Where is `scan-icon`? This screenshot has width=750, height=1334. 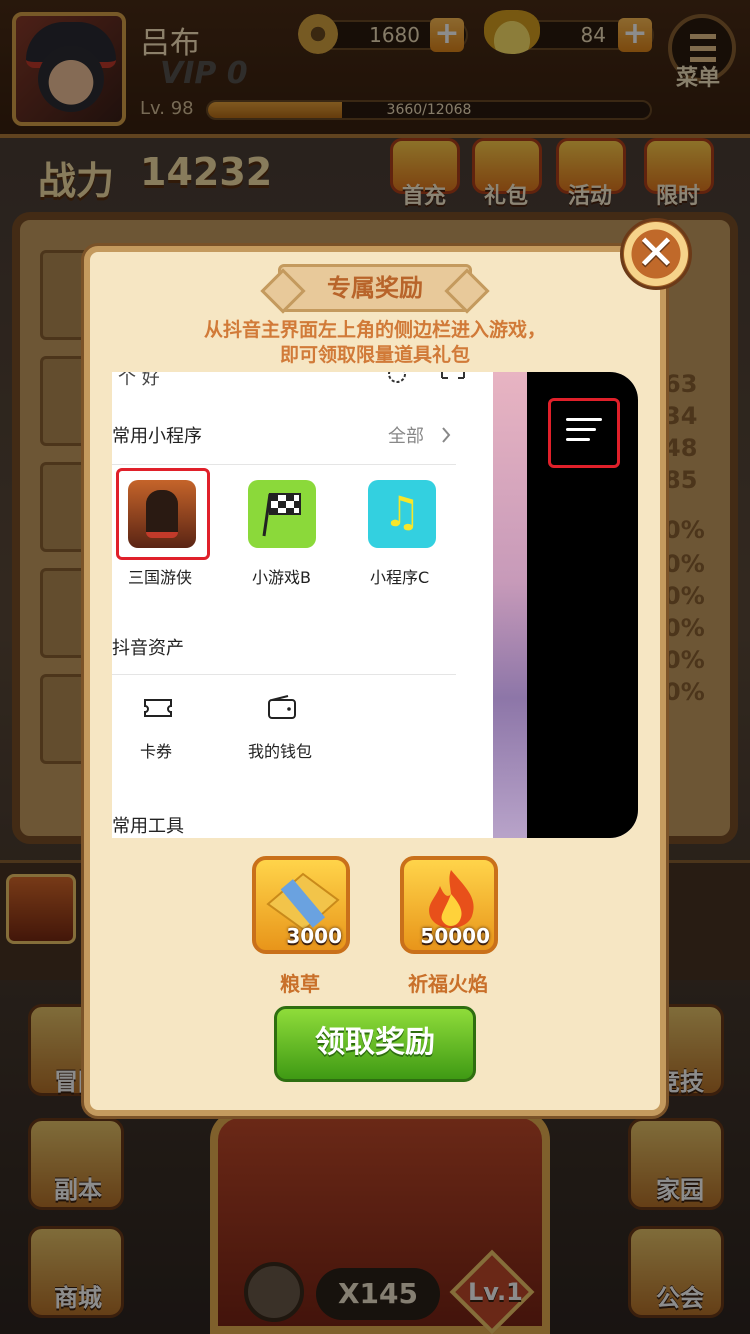 scan-icon is located at coordinates (453, 375).